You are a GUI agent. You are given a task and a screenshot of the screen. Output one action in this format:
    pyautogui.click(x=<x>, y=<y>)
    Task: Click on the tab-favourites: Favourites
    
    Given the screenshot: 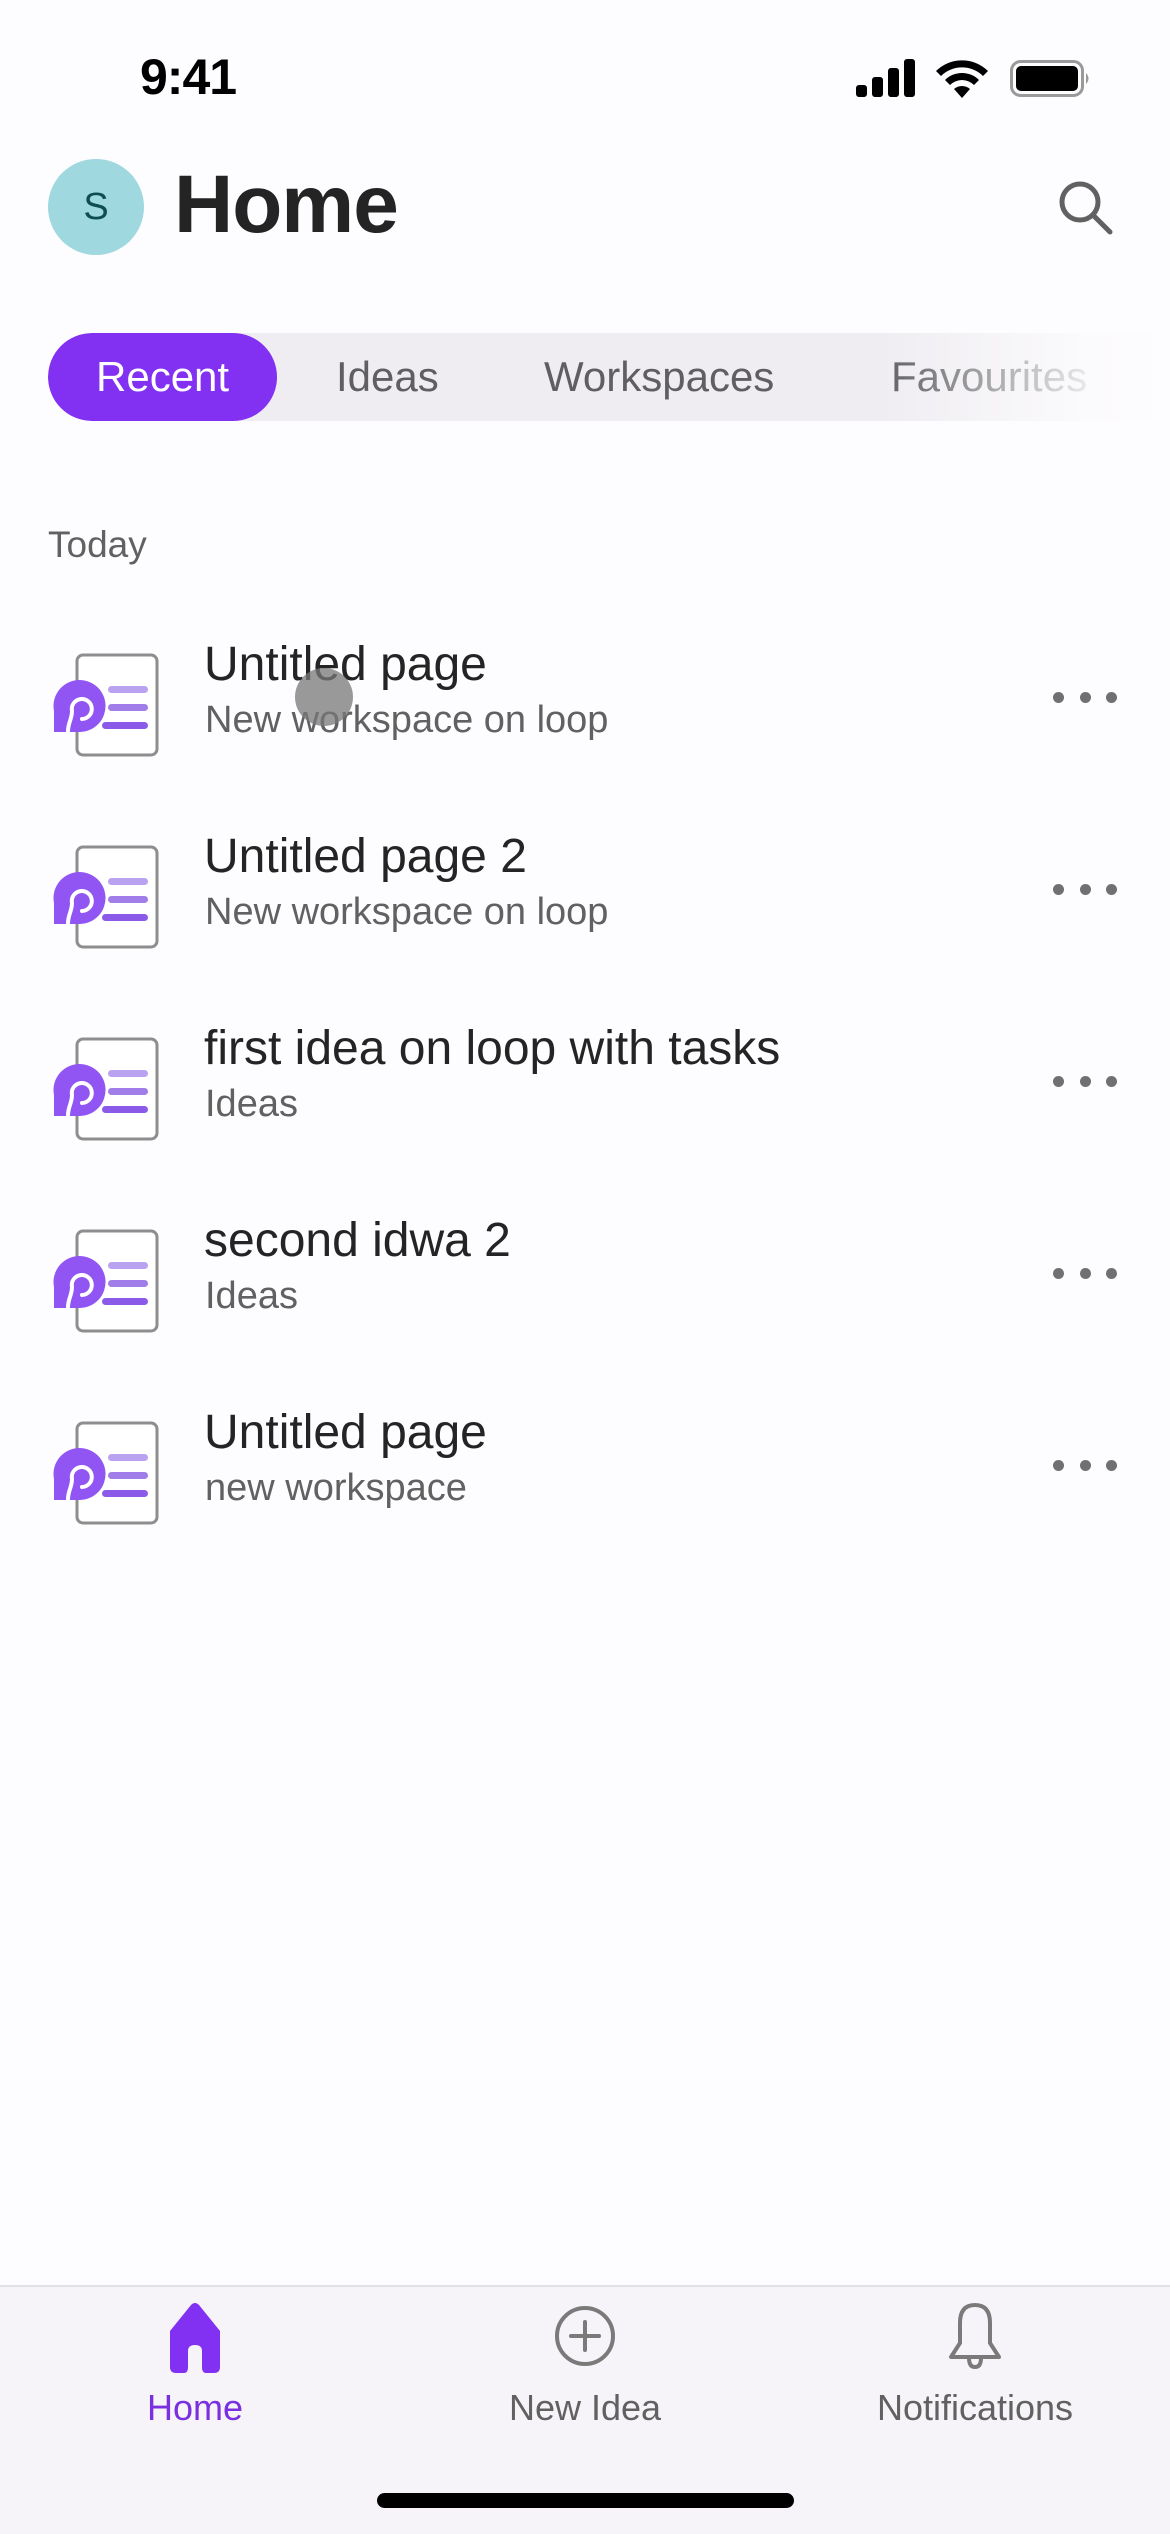 What is the action you would take?
    pyautogui.click(x=989, y=377)
    